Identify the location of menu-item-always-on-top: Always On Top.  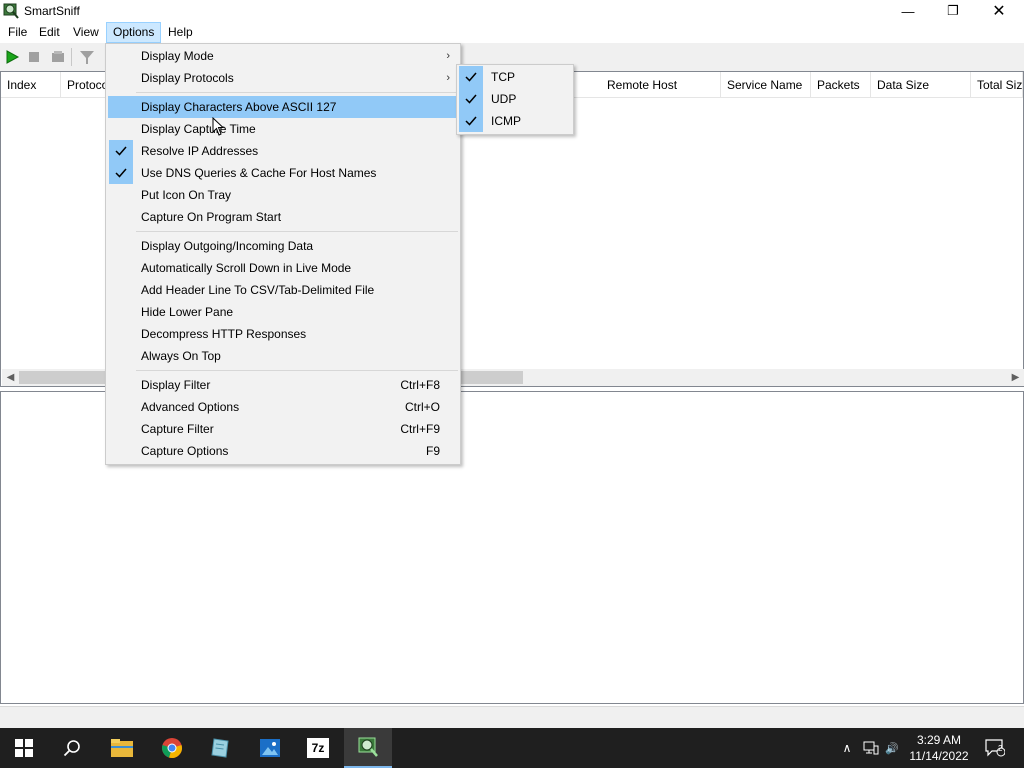
(283, 356).